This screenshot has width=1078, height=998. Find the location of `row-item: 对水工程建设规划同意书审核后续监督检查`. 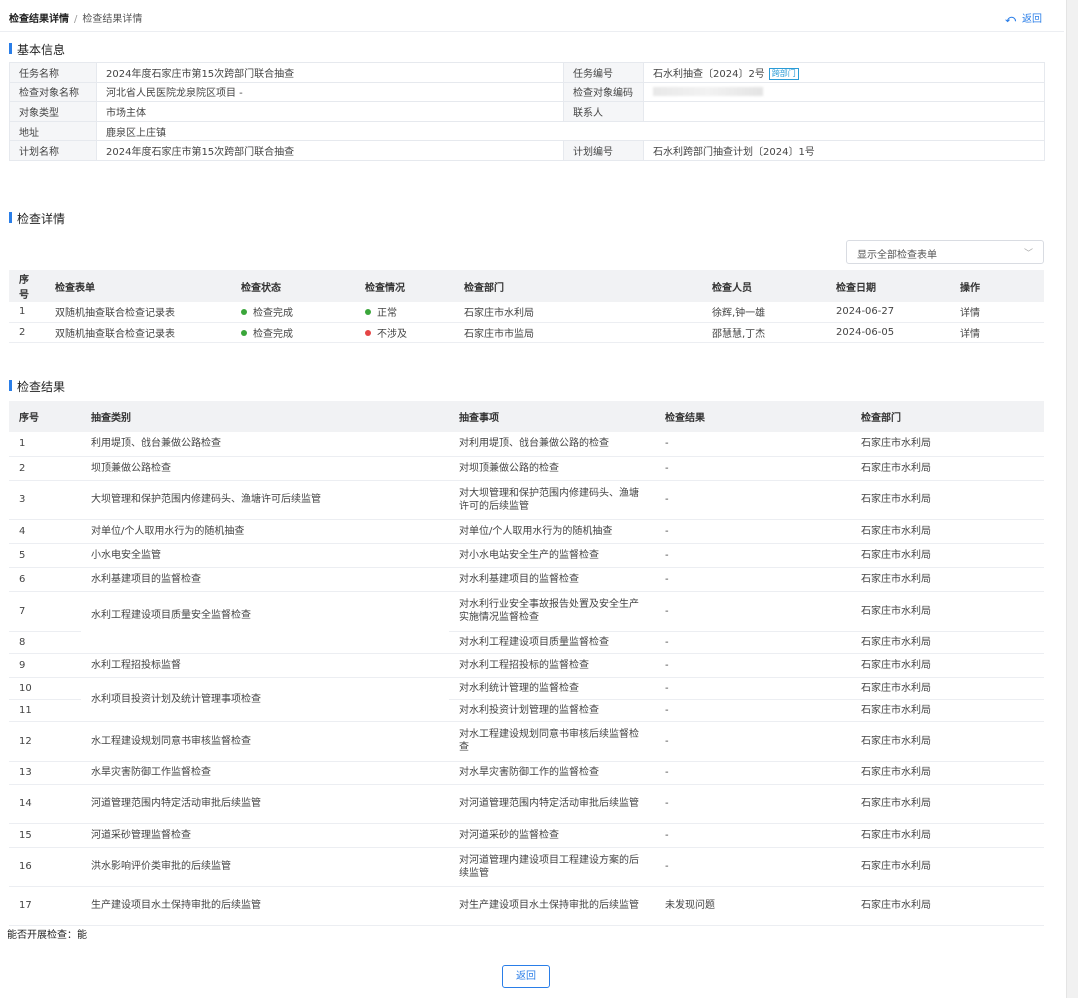

row-item: 对水工程建设规划同意书审核后续监督检查 is located at coordinates (552, 741).